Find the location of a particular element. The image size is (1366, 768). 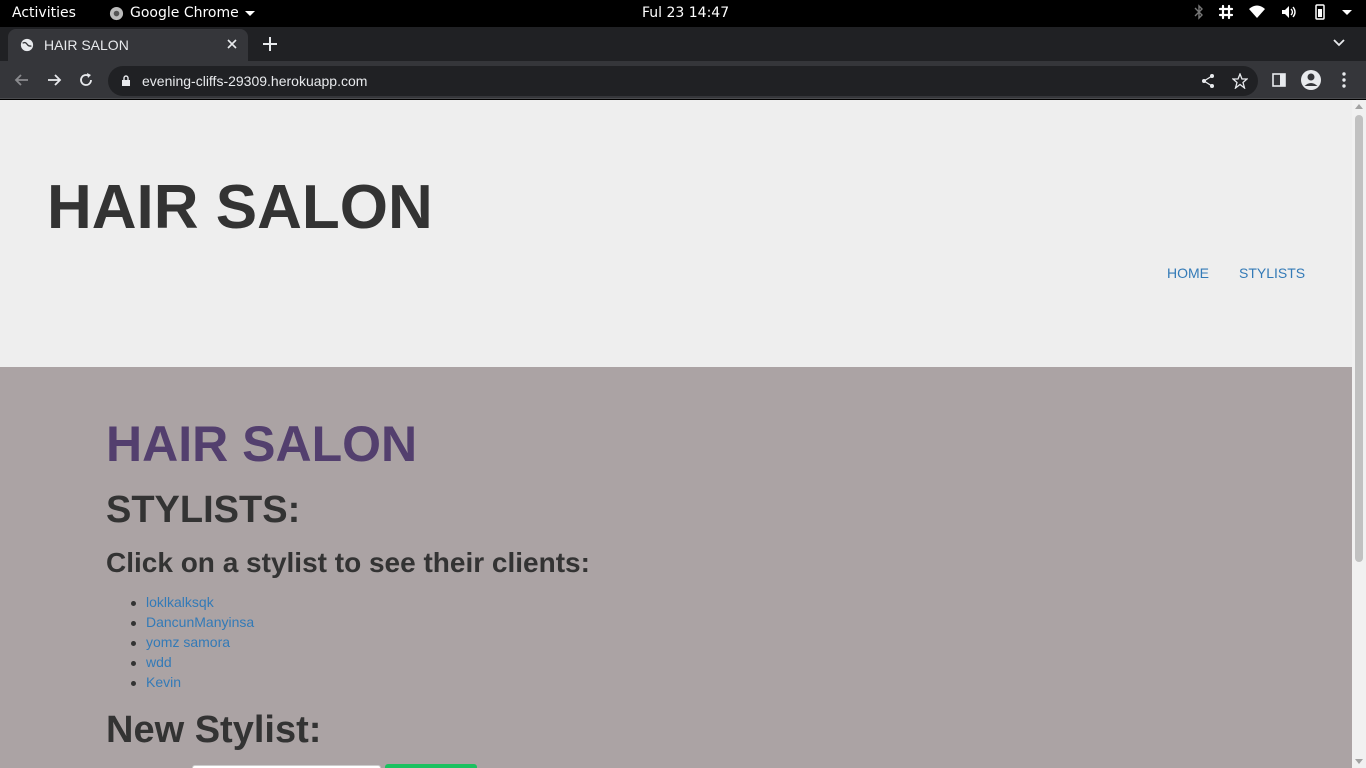

site-nav: HOME STYLISTS is located at coordinates (1236, 273).